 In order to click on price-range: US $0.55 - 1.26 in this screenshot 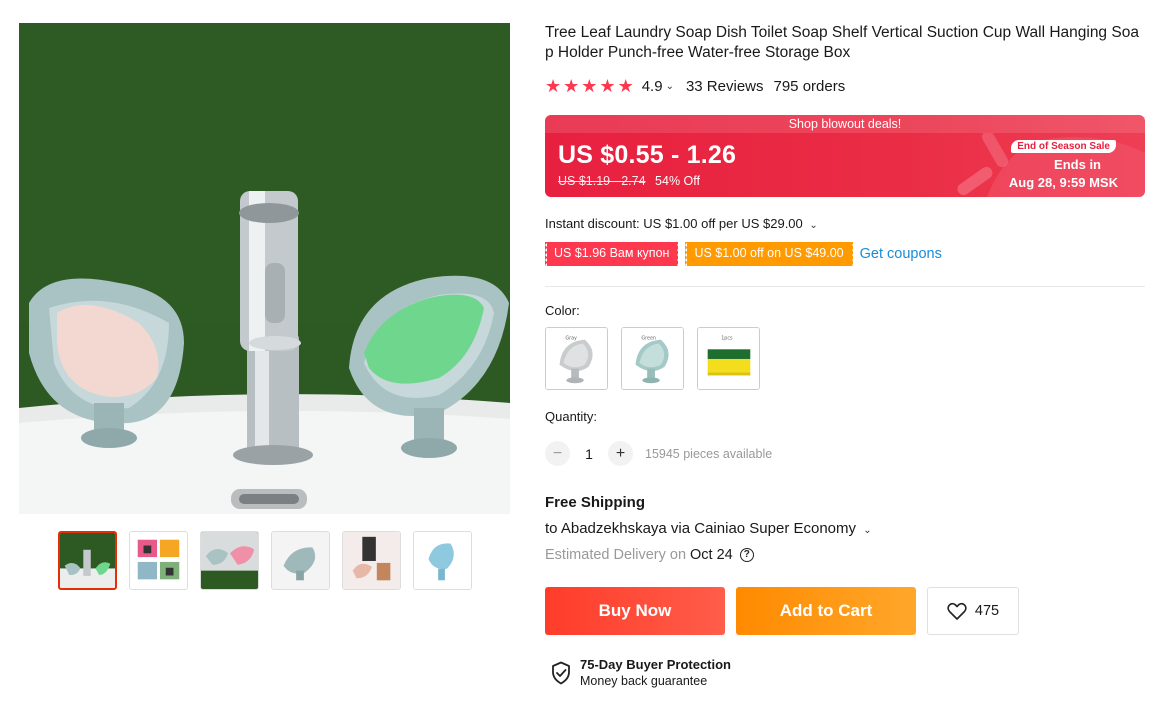, I will do `click(647, 155)`.